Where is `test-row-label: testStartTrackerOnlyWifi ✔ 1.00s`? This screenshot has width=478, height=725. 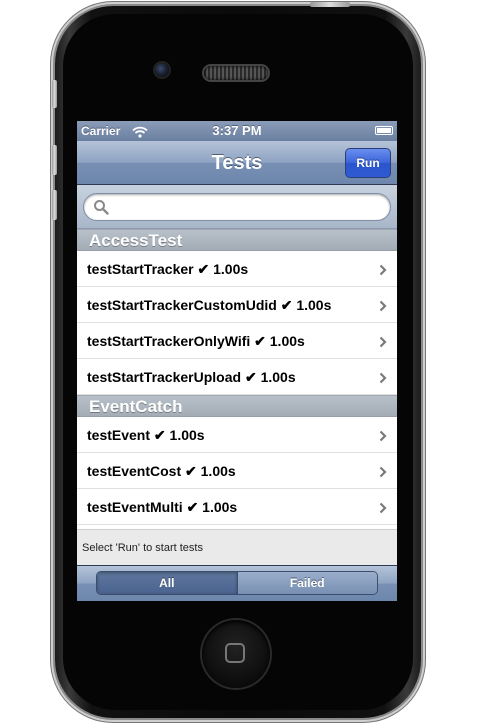
test-row-label: testStartTrackerOnlyWifi ✔ 1.00s is located at coordinates (196, 341).